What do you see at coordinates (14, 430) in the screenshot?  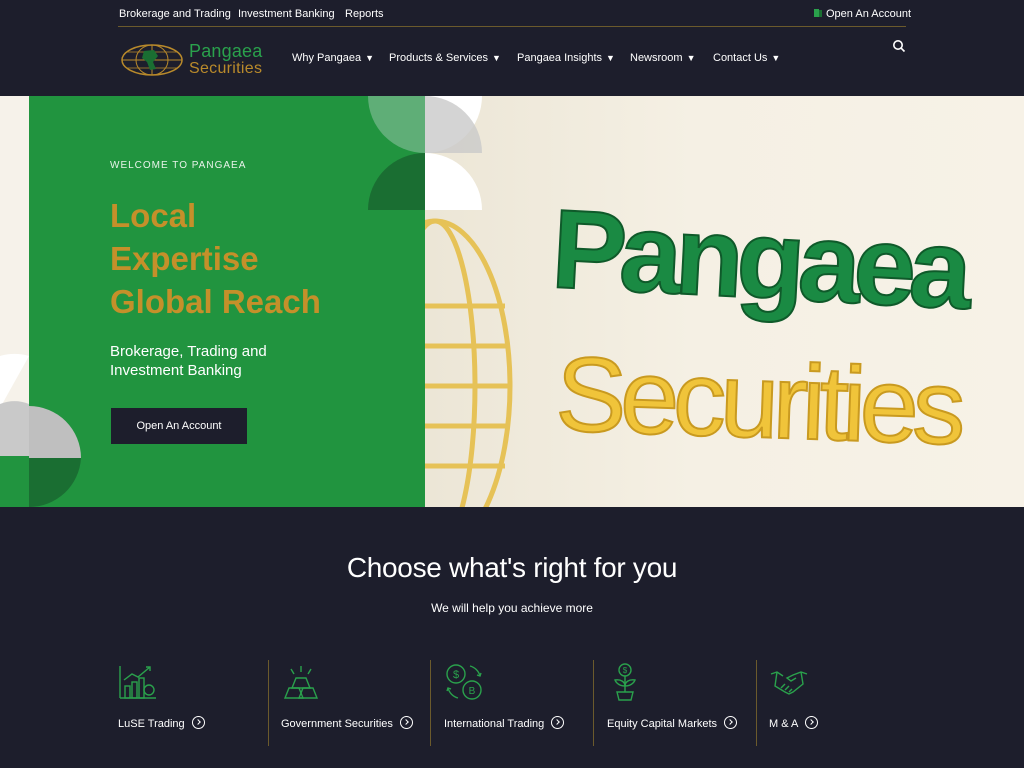 I see `decorative-arcs-left` at bounding box center [14, 430].